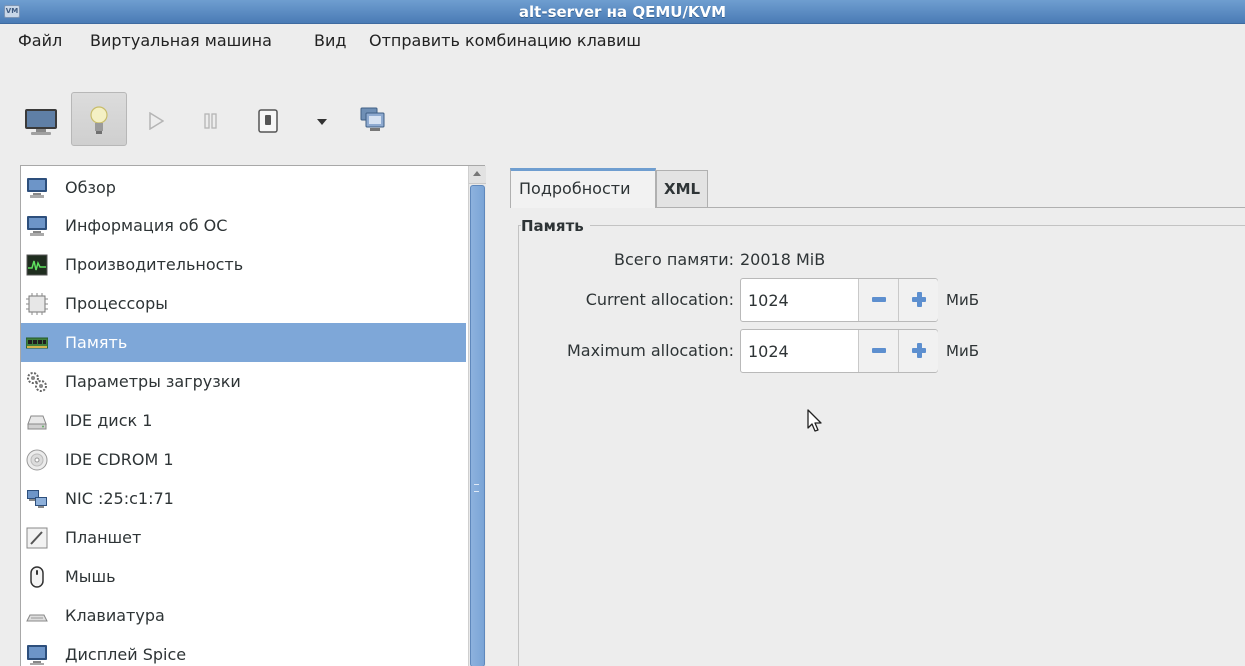 The height and width of the screenshot is (666, 1245). I want to click on memory-section-title: Память, so click(555, 226).